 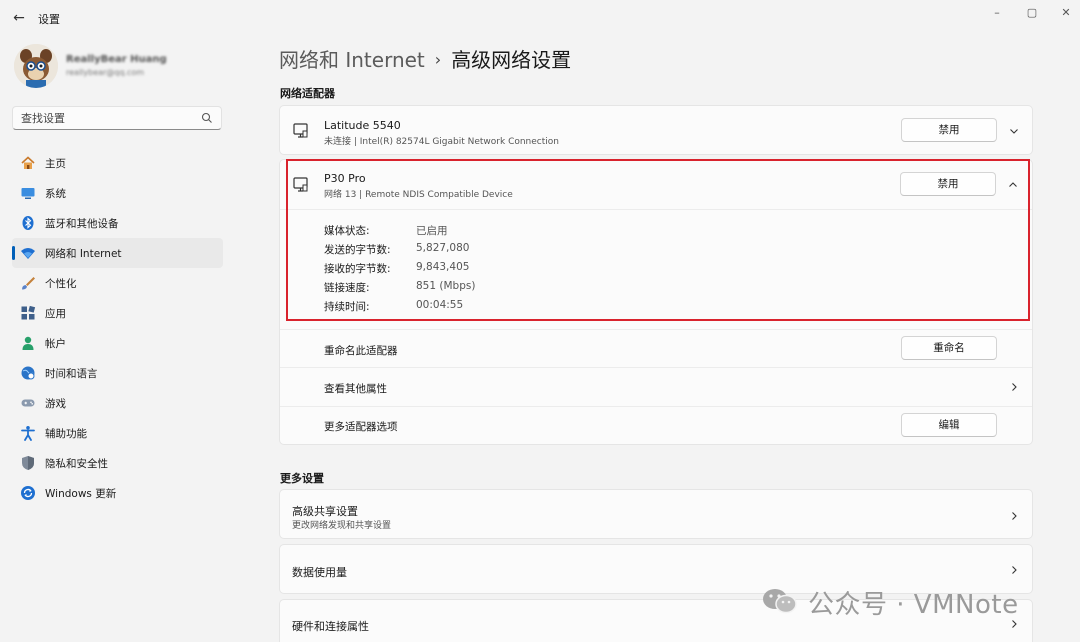 I want to click on view-more-properties-row: 查看其他属性, so click(x=656, y=387).